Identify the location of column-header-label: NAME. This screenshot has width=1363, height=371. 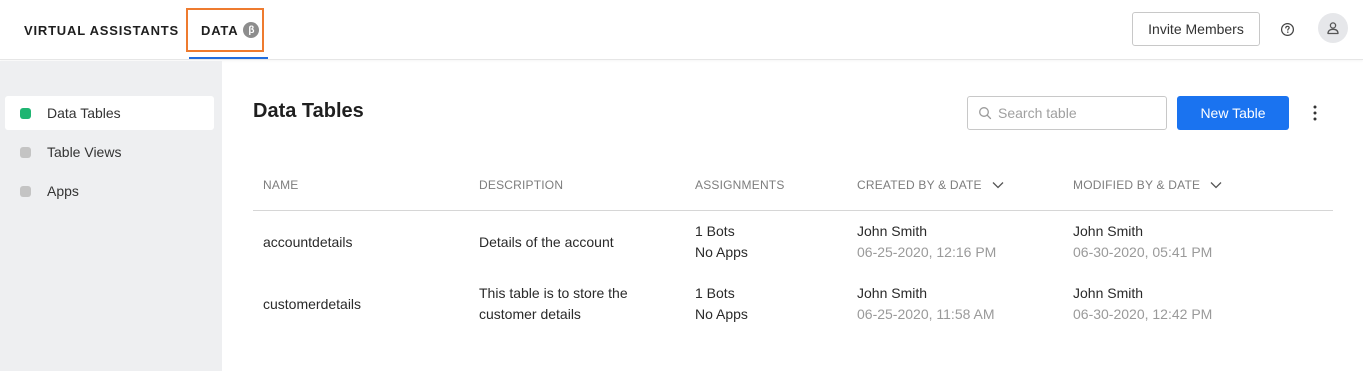
(281, 185).